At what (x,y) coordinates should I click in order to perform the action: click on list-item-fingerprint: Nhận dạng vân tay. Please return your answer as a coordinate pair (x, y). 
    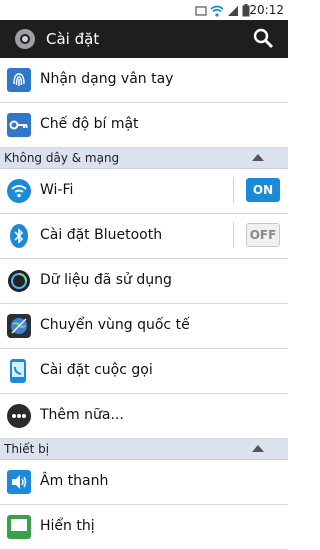
    Looking at the image, I should click on (144, 80).